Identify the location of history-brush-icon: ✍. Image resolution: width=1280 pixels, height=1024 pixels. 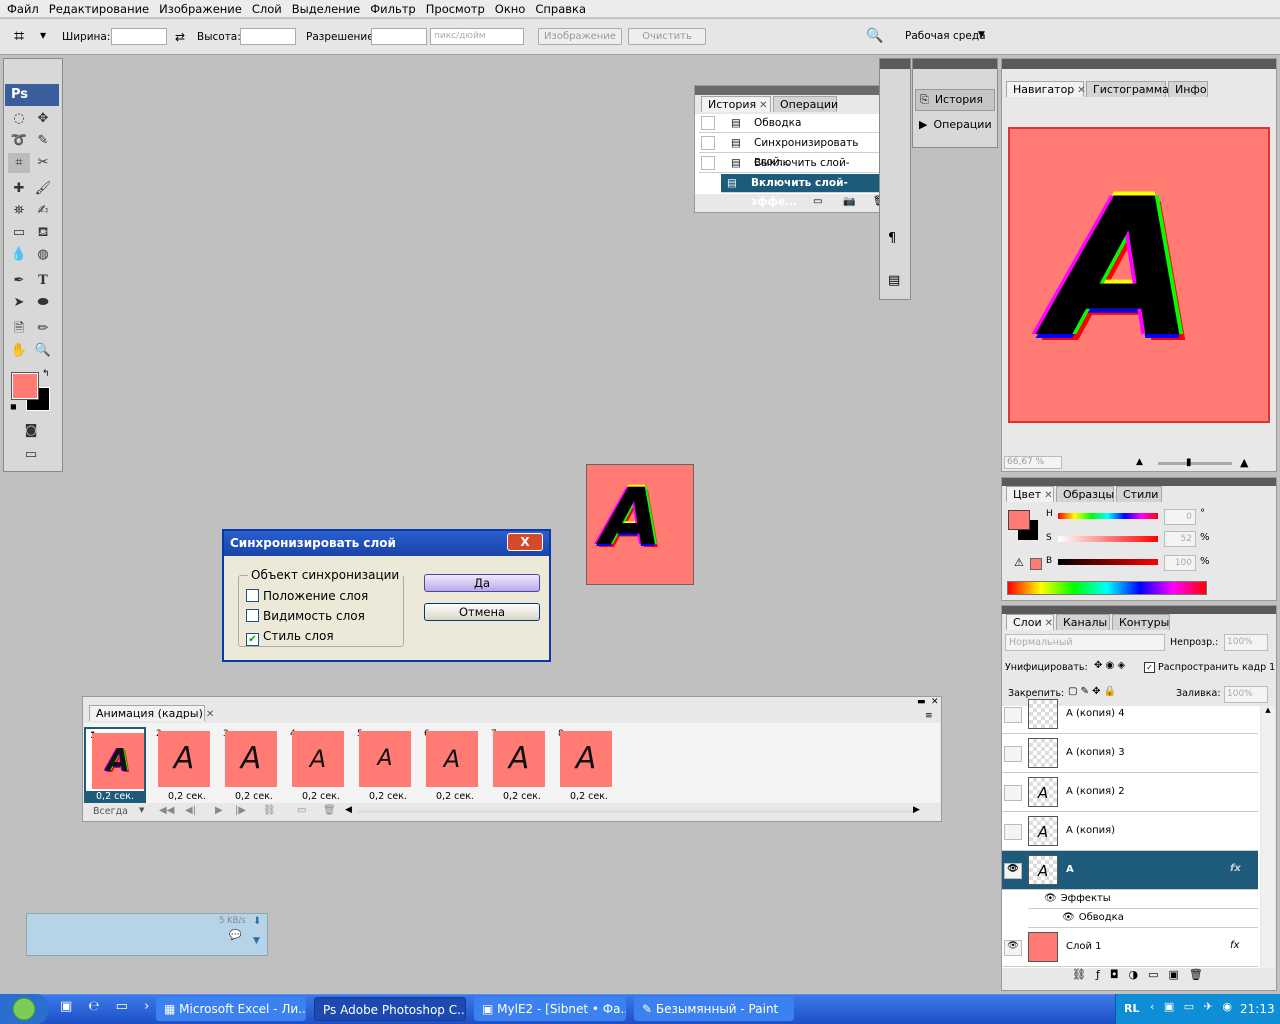
(43, 211).